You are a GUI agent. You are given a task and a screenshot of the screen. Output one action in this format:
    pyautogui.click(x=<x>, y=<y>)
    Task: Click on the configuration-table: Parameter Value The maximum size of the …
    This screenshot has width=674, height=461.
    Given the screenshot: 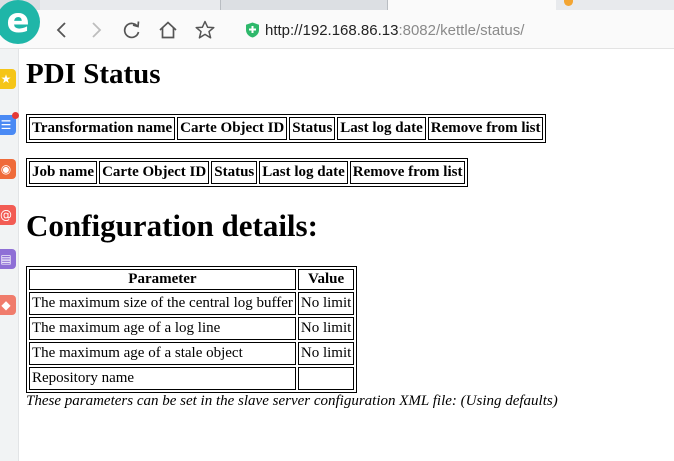 What is the action you would take?
    pyautogui.click(x=192, y=329)
    